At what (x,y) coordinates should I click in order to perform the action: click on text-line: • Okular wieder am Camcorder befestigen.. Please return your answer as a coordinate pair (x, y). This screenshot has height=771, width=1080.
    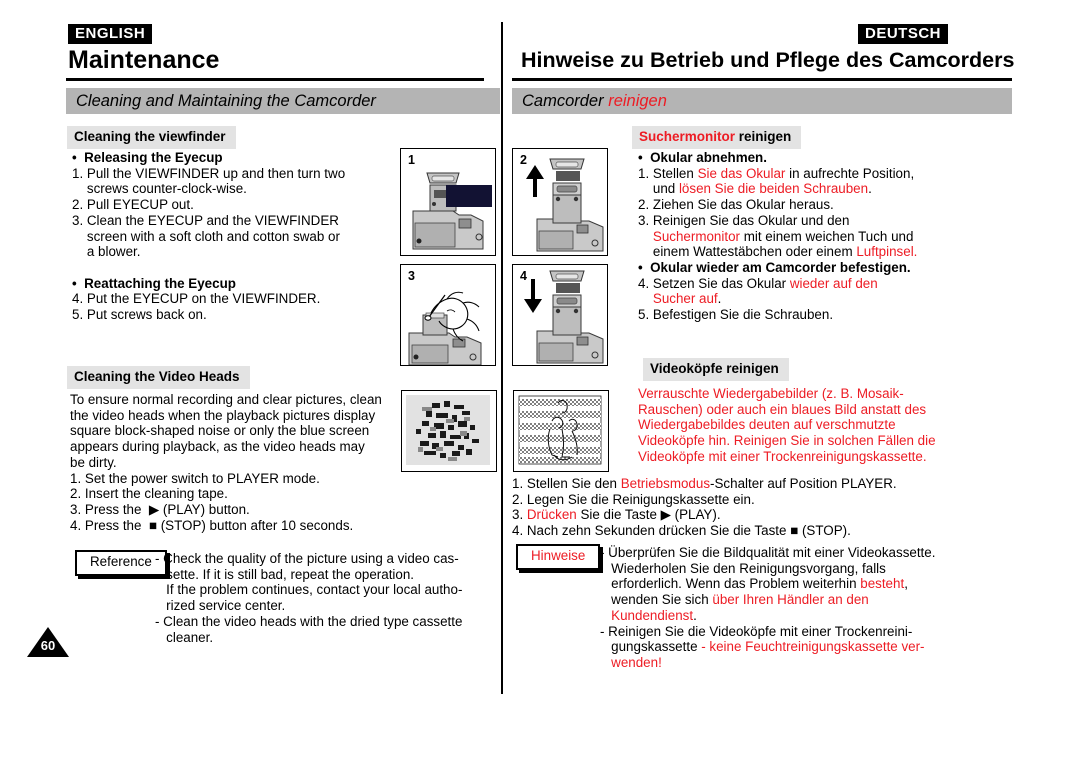
    Looking at the image, I should click on (777, 268).